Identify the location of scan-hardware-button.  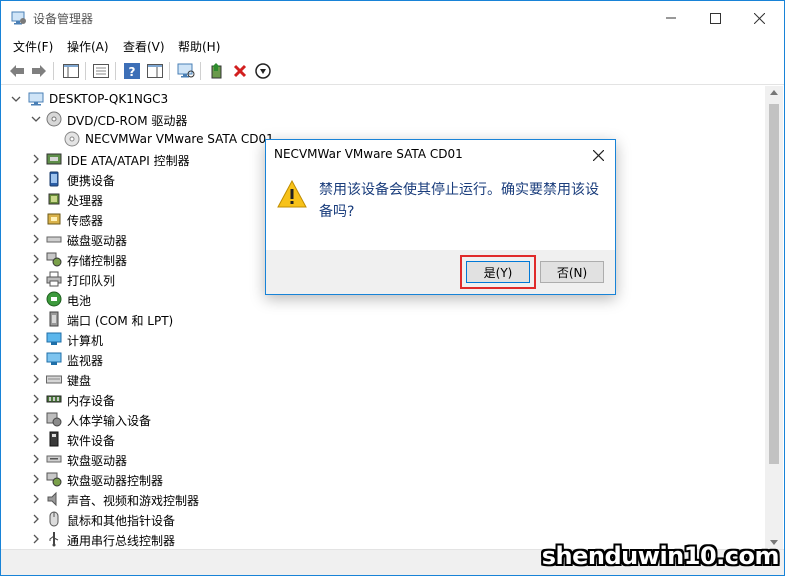
(186, 71).